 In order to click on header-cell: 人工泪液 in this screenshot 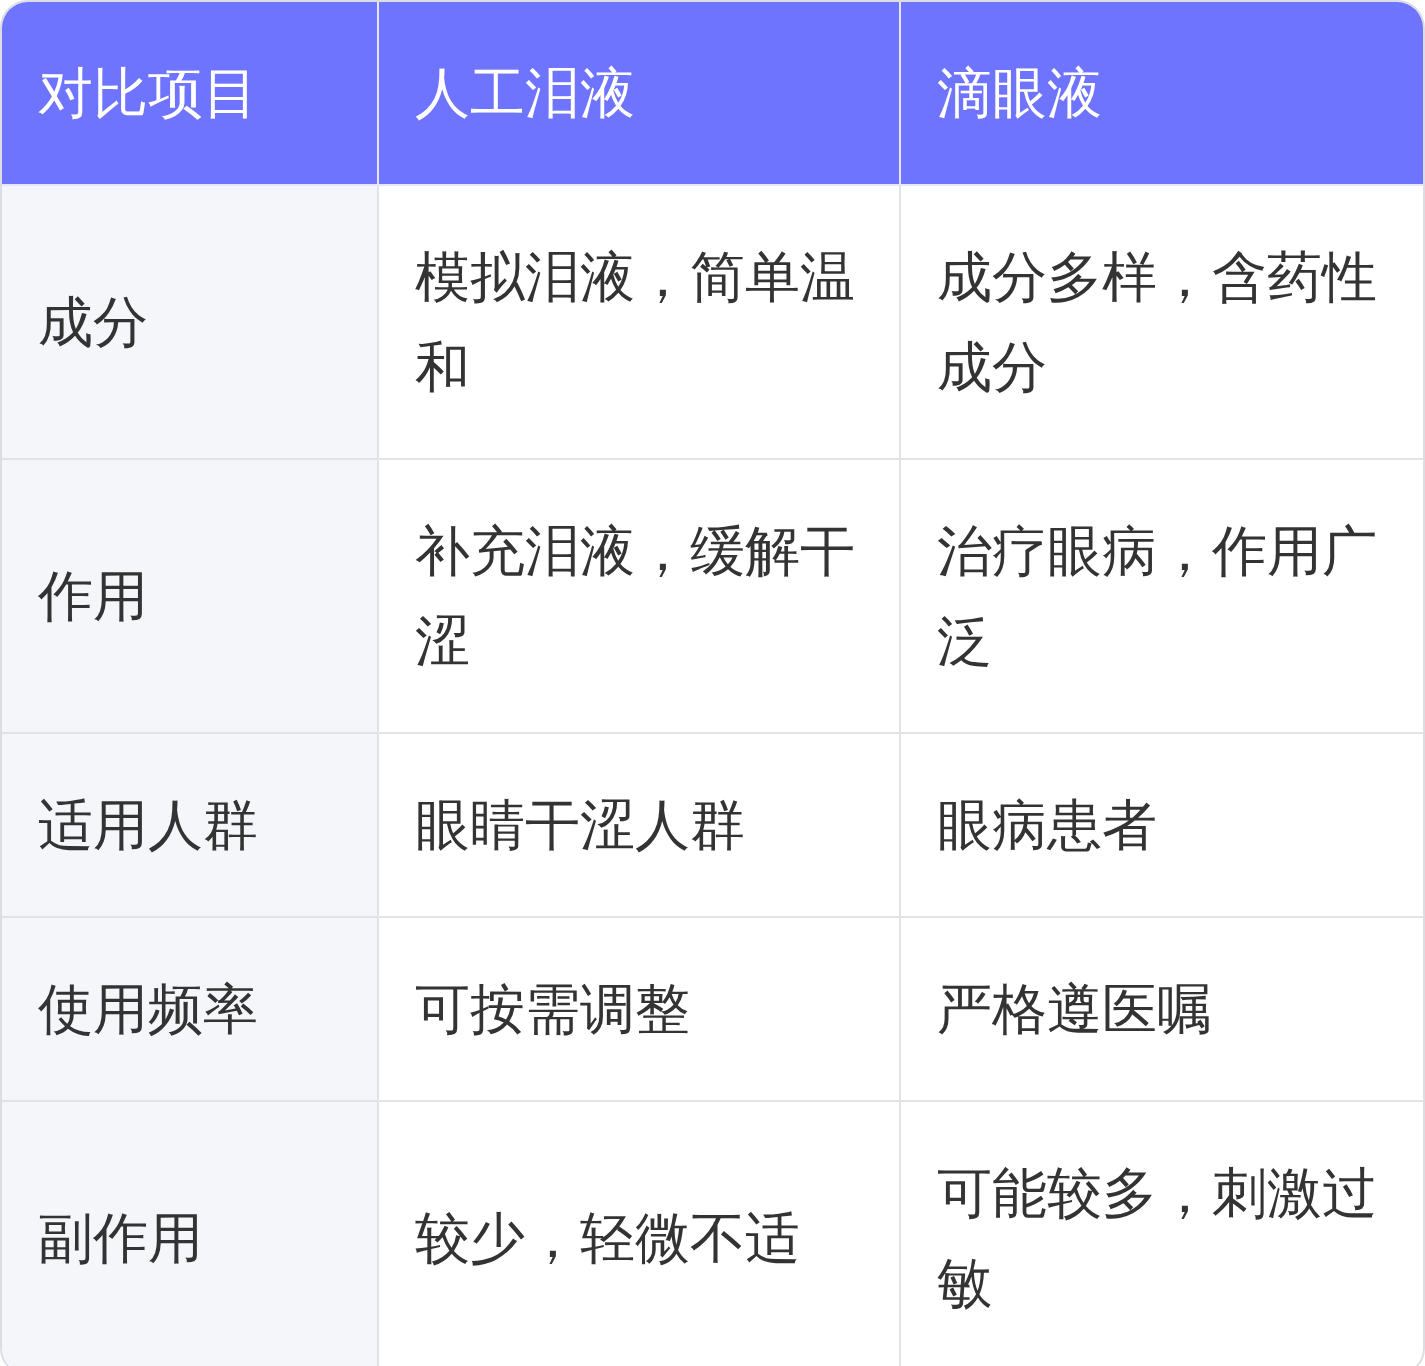, I will do `click(640, 94)`.